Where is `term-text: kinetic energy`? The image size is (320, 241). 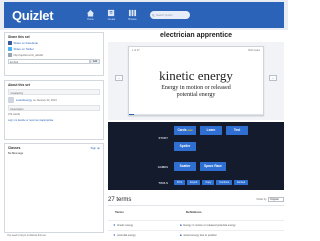
term-text: kinetic energy is located at coordinates (125, 225).